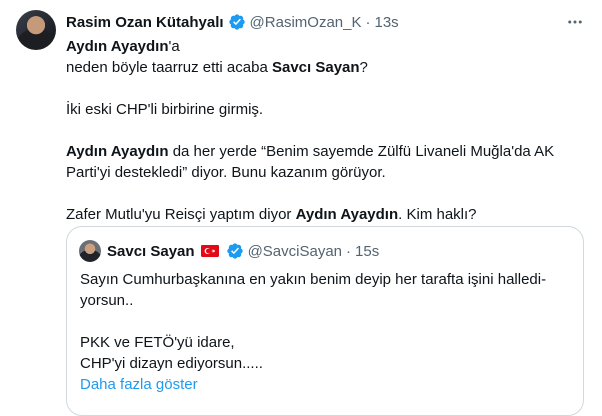 This screenshot has height=416, width=602. Describe the element at coordinates (327, 384) in the screenshot. I see `show-more-link: Daha fazla göster` at that location.